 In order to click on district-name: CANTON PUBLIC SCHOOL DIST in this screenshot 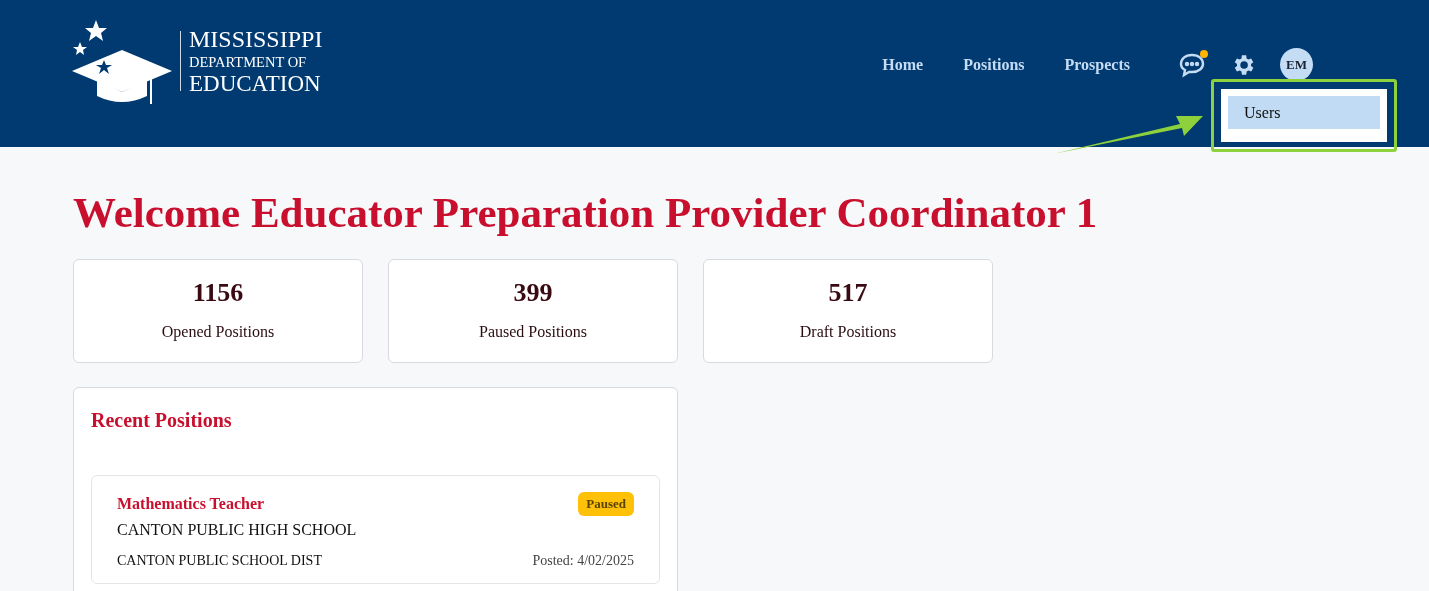, I will do `click(219, 561)`.